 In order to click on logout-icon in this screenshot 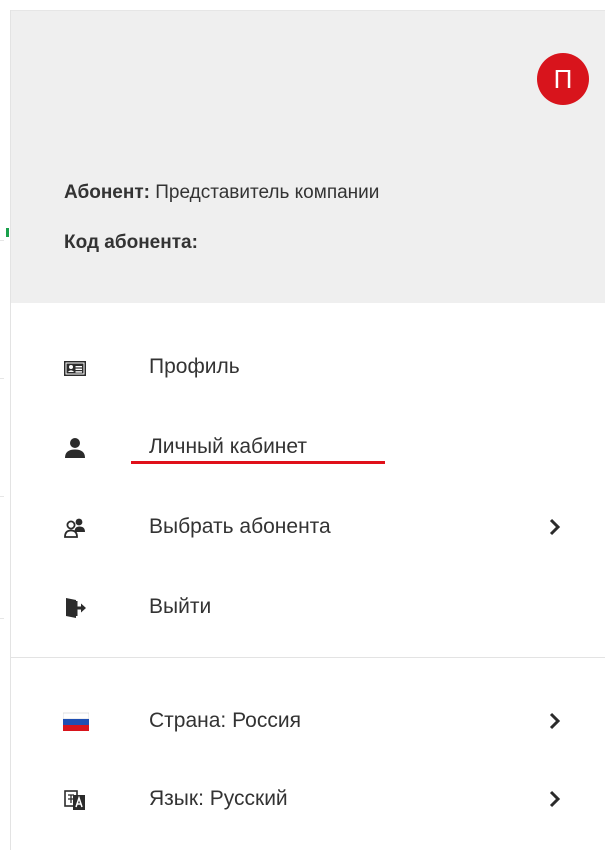, I will do `click(75, 608)`.